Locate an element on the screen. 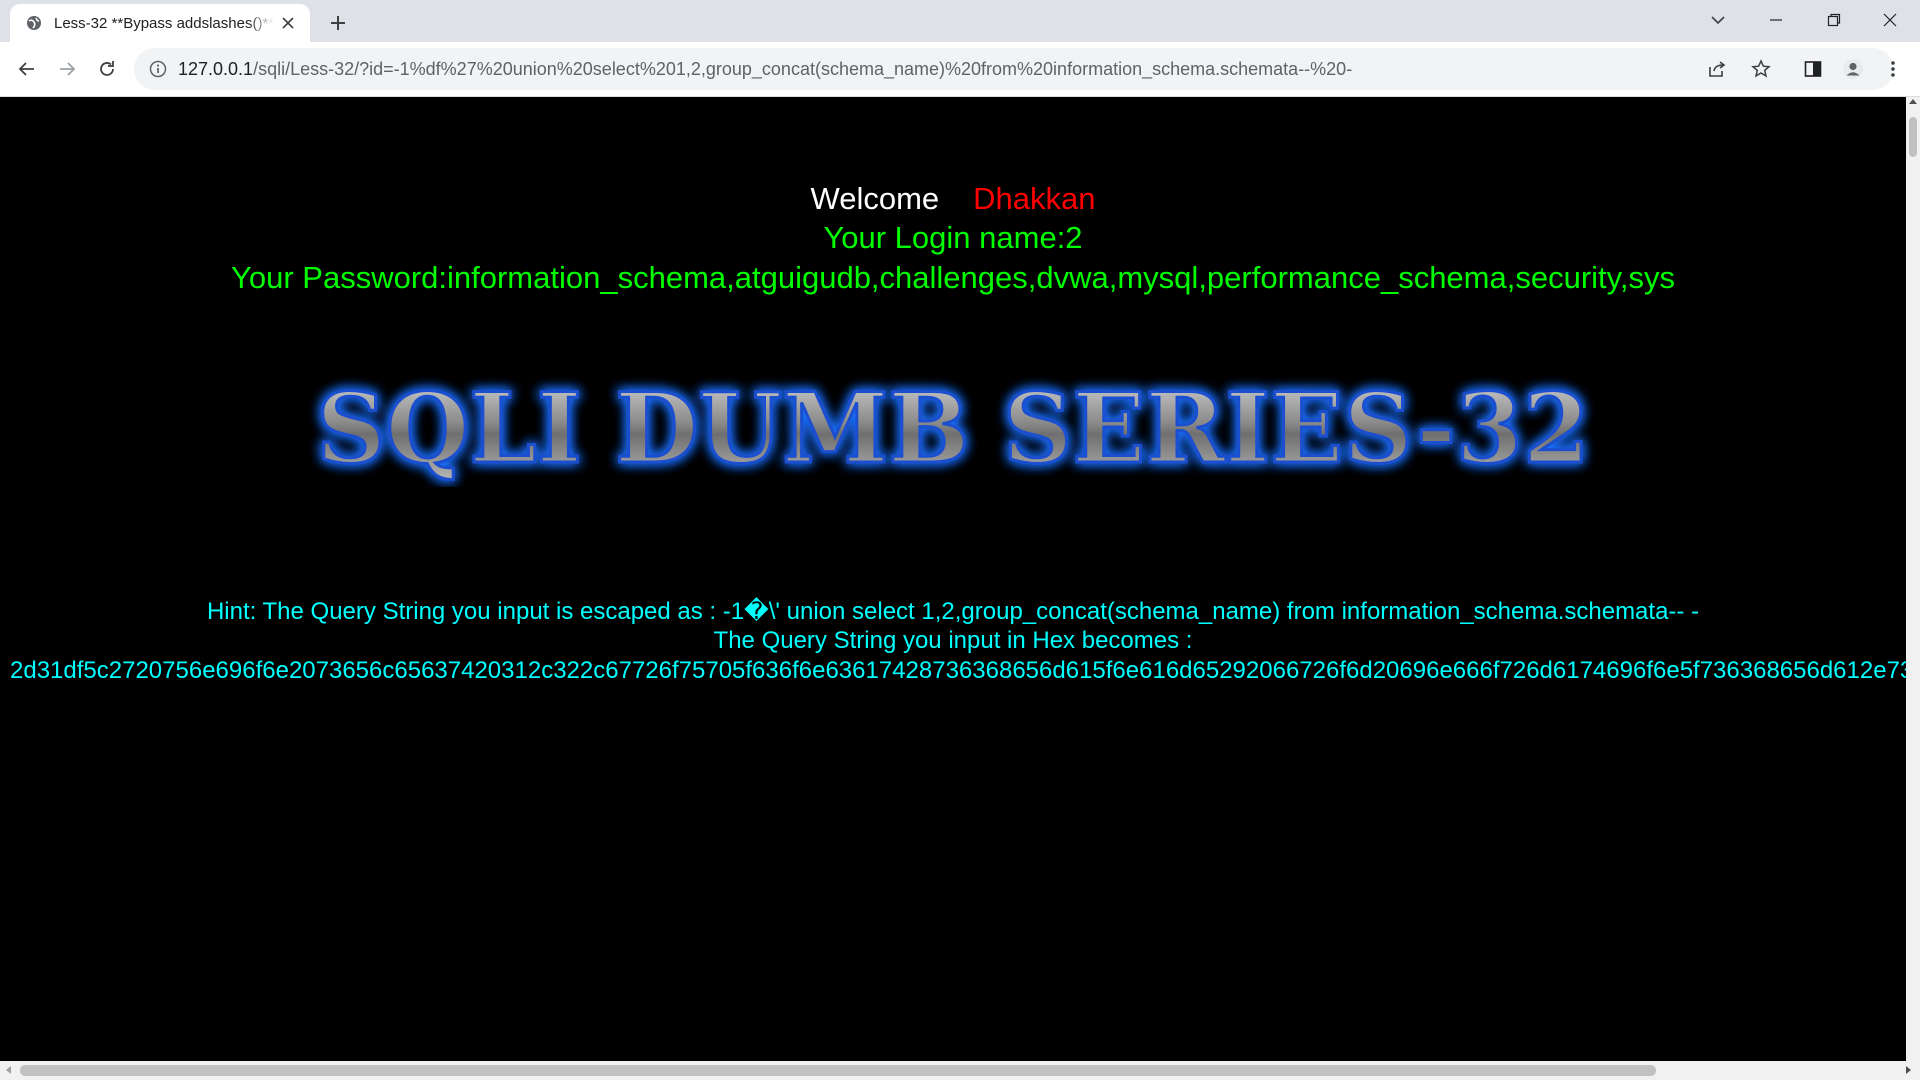 This screenshot has height=1080, width=1920. kebab-menu-icon is located at coordinates (1893, 69).